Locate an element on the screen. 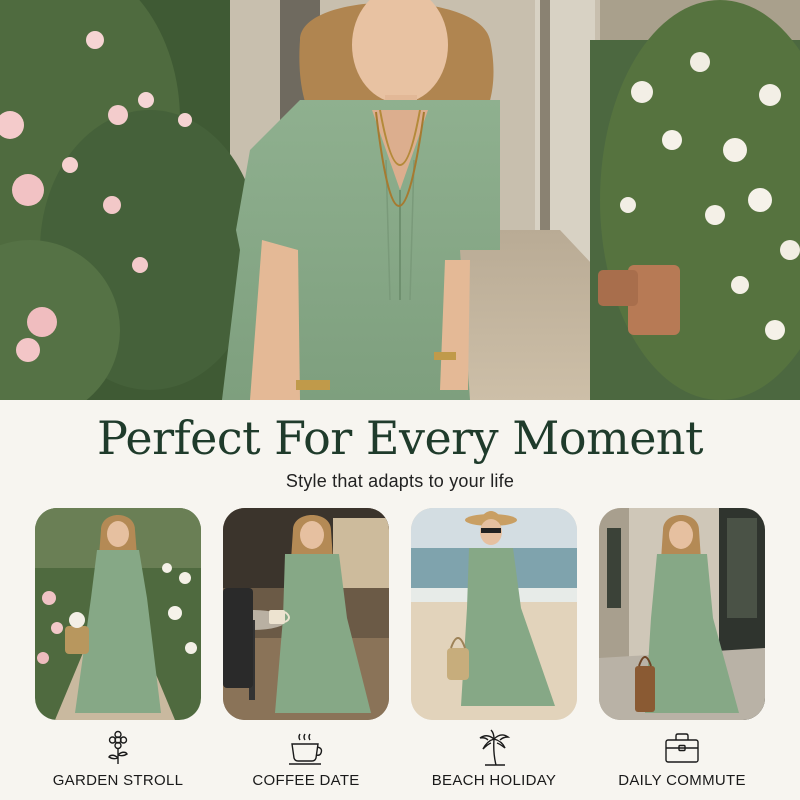  daily-commute-illustration is located at coordinates (682, 614).